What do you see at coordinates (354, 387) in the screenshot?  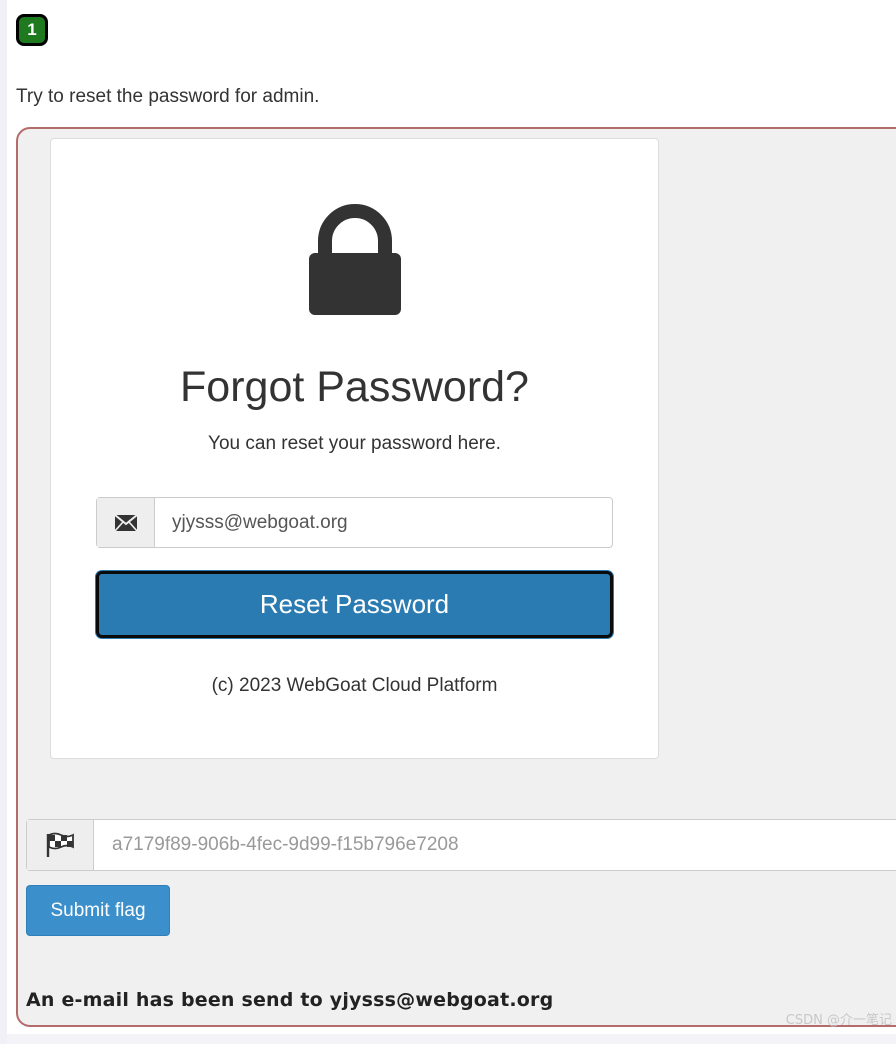 I see `page-title: Forgot Password?` at bounding box center [354, 387].